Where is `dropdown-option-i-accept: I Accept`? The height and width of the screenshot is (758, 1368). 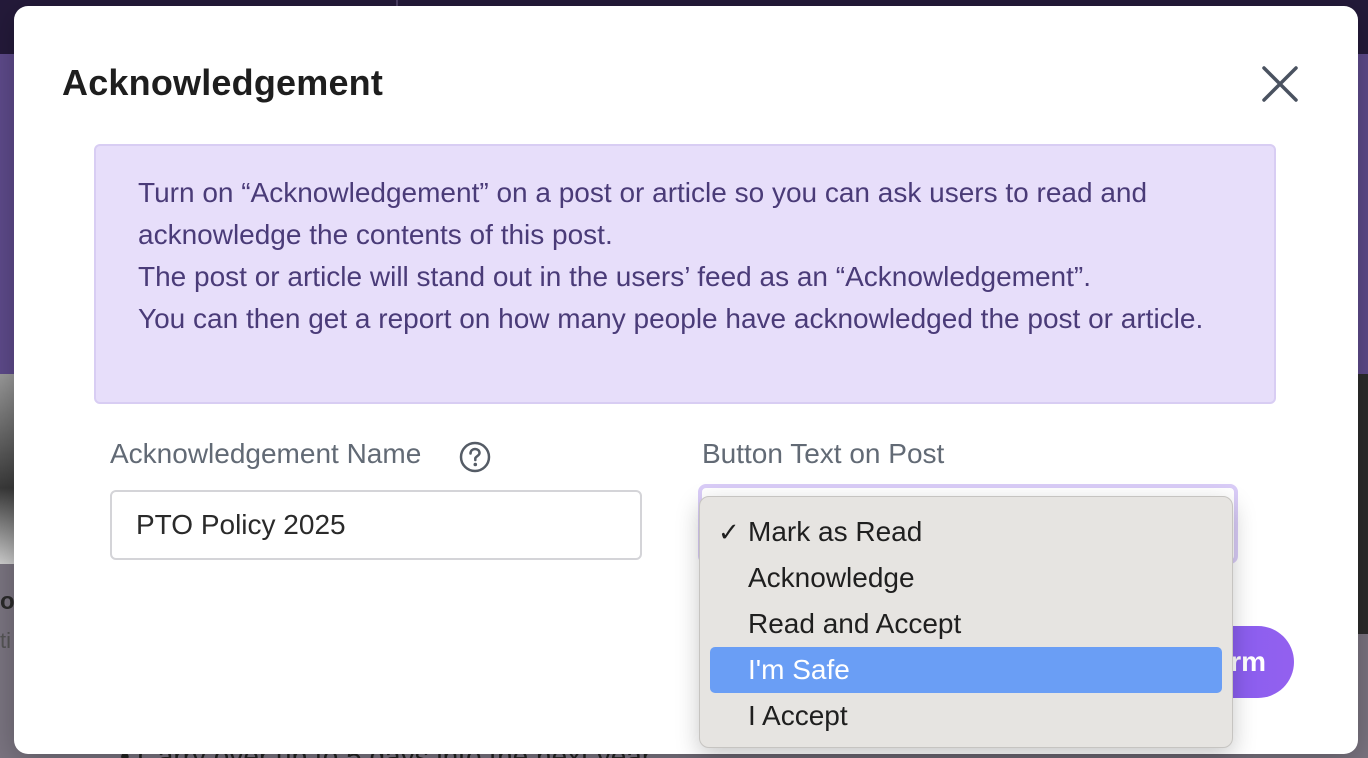 dropdown-option-i-accept: I Accept is located at coordinates (966, 716).